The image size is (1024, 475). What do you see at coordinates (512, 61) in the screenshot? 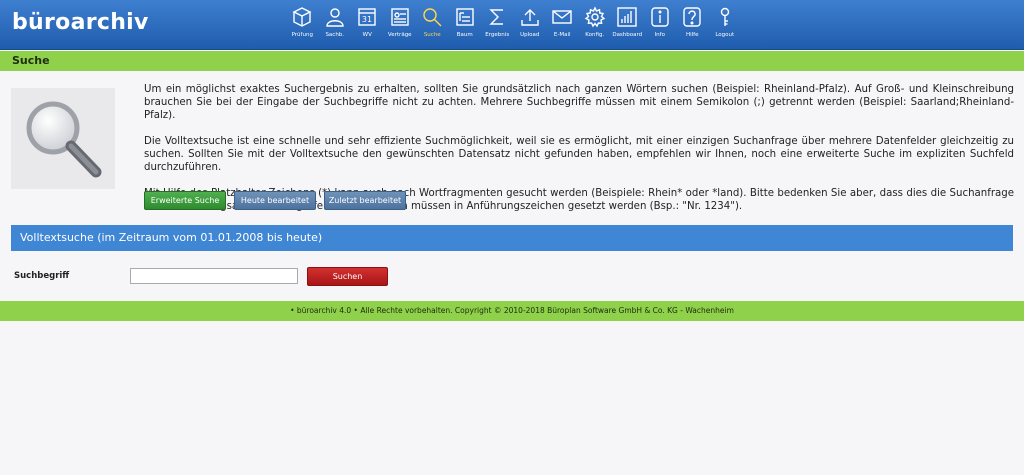
I see `page-title-bar: Suche` at bounding box center [512, 61].